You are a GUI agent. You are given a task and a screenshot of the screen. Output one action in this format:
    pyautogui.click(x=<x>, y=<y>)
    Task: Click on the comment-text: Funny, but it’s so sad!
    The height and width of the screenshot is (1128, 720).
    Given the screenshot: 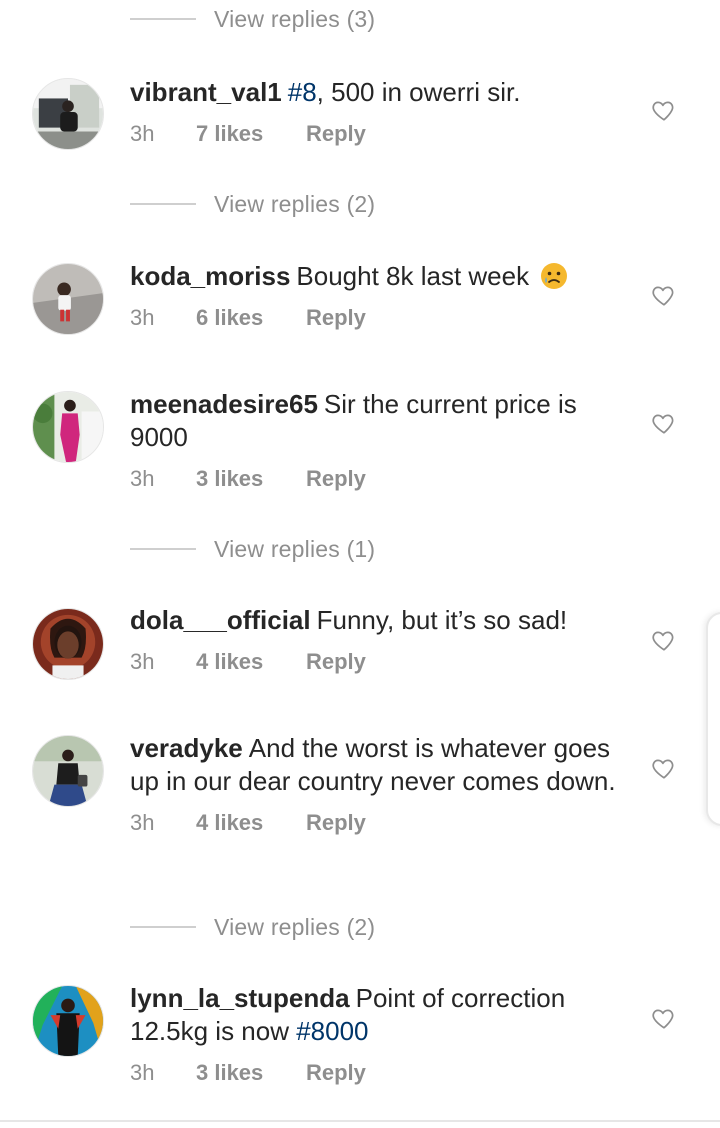 What is the action you would take?
    pyautogui.click(x=442, y=620)
    